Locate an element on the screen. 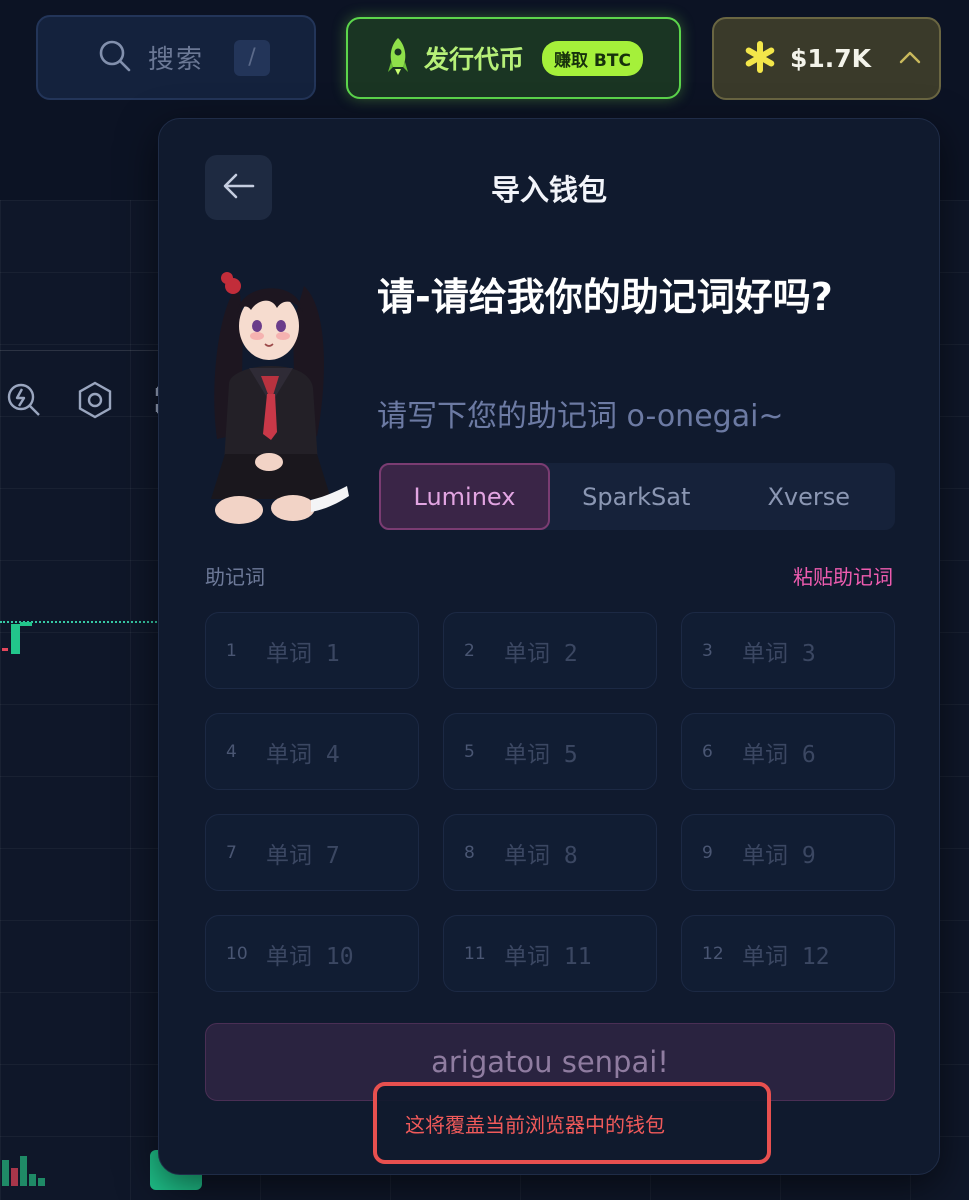 This screenshot has height=1200, width=969. word-placeholder: 单词 1 is located at coordinates (303, 653).